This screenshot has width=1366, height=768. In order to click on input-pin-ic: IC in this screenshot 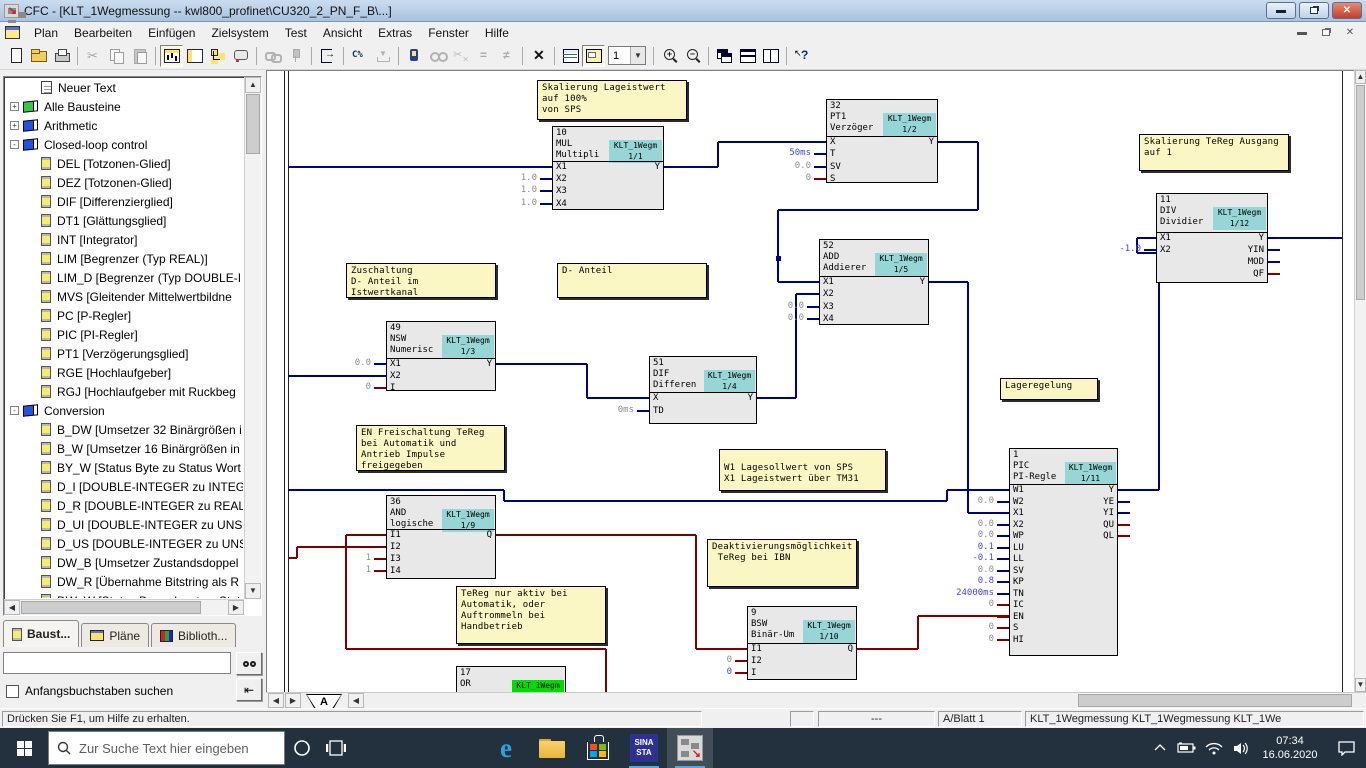, I will do `click(1018, 605)`.